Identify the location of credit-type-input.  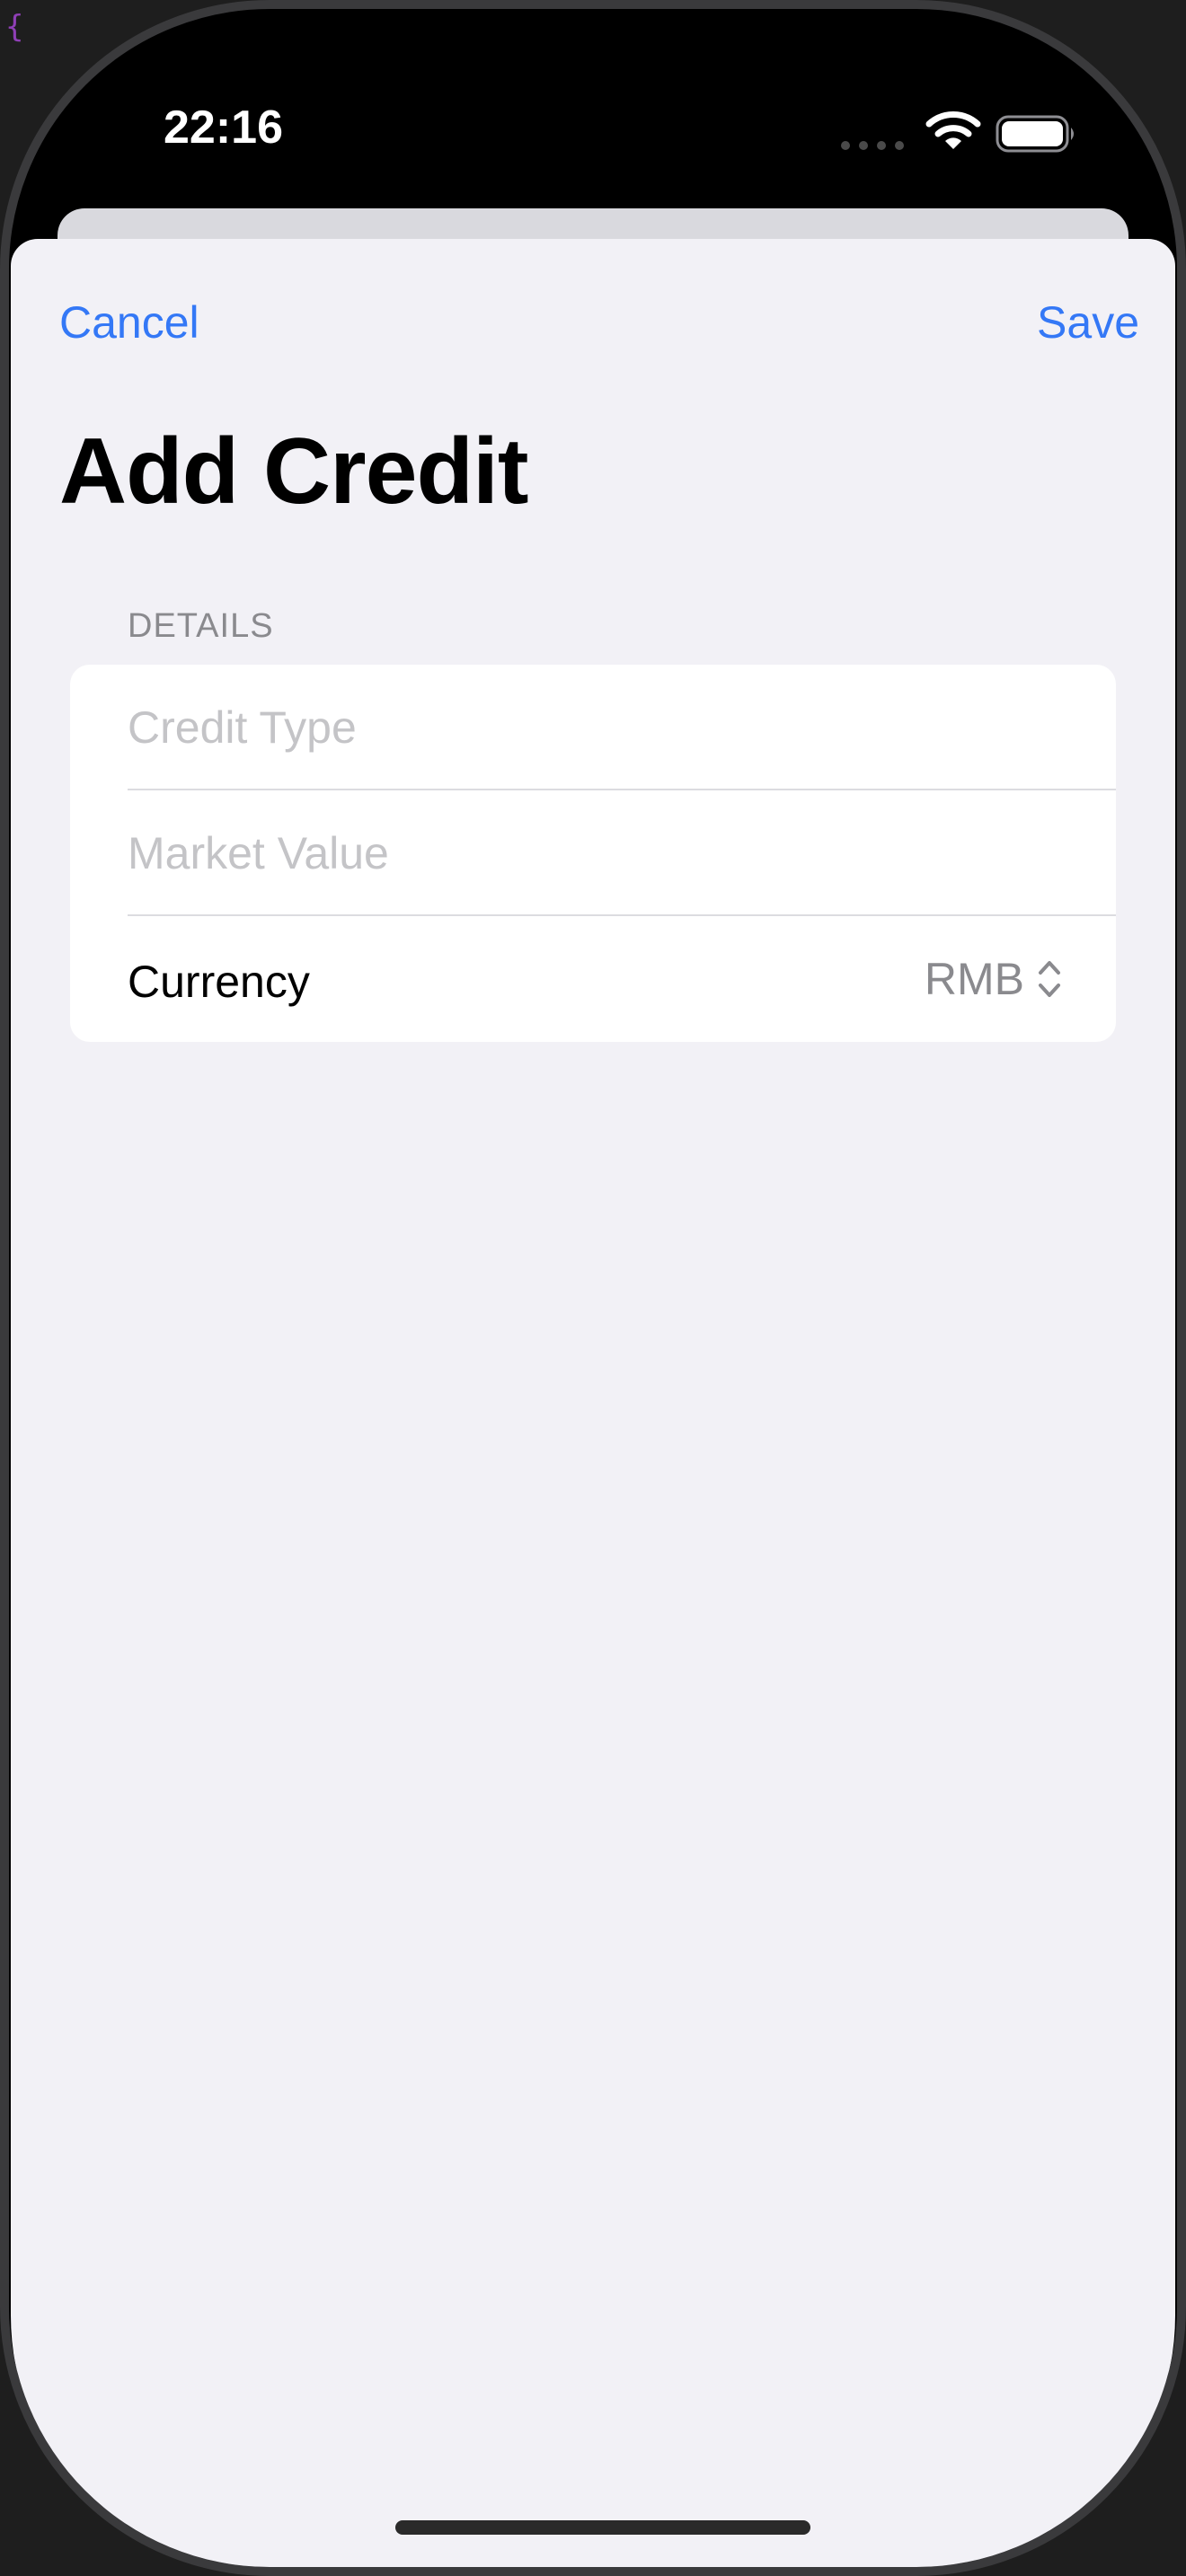
(604, 727).